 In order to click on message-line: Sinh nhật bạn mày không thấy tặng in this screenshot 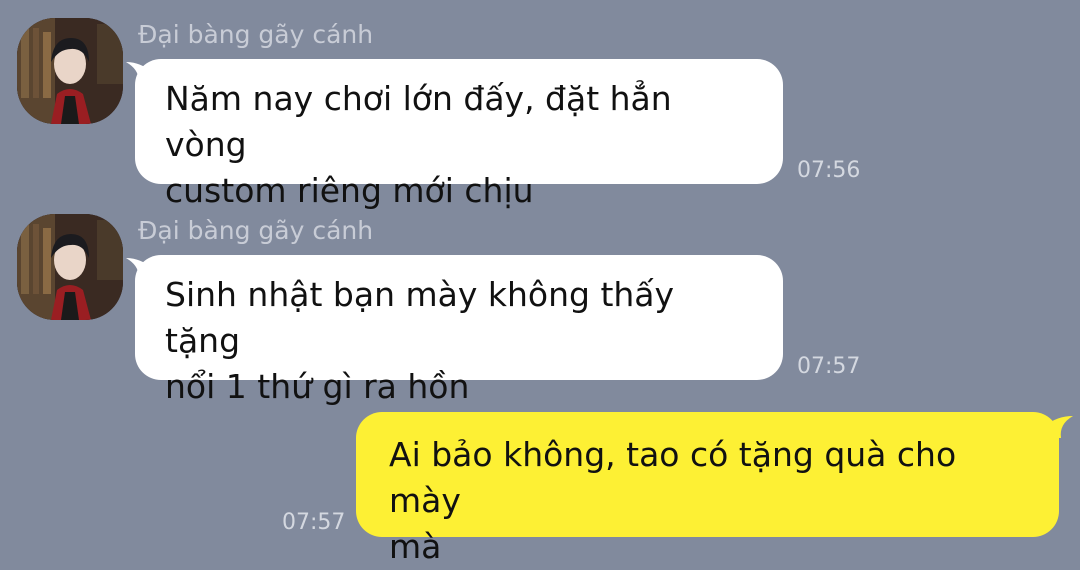, I will do `click(420, 317)`.